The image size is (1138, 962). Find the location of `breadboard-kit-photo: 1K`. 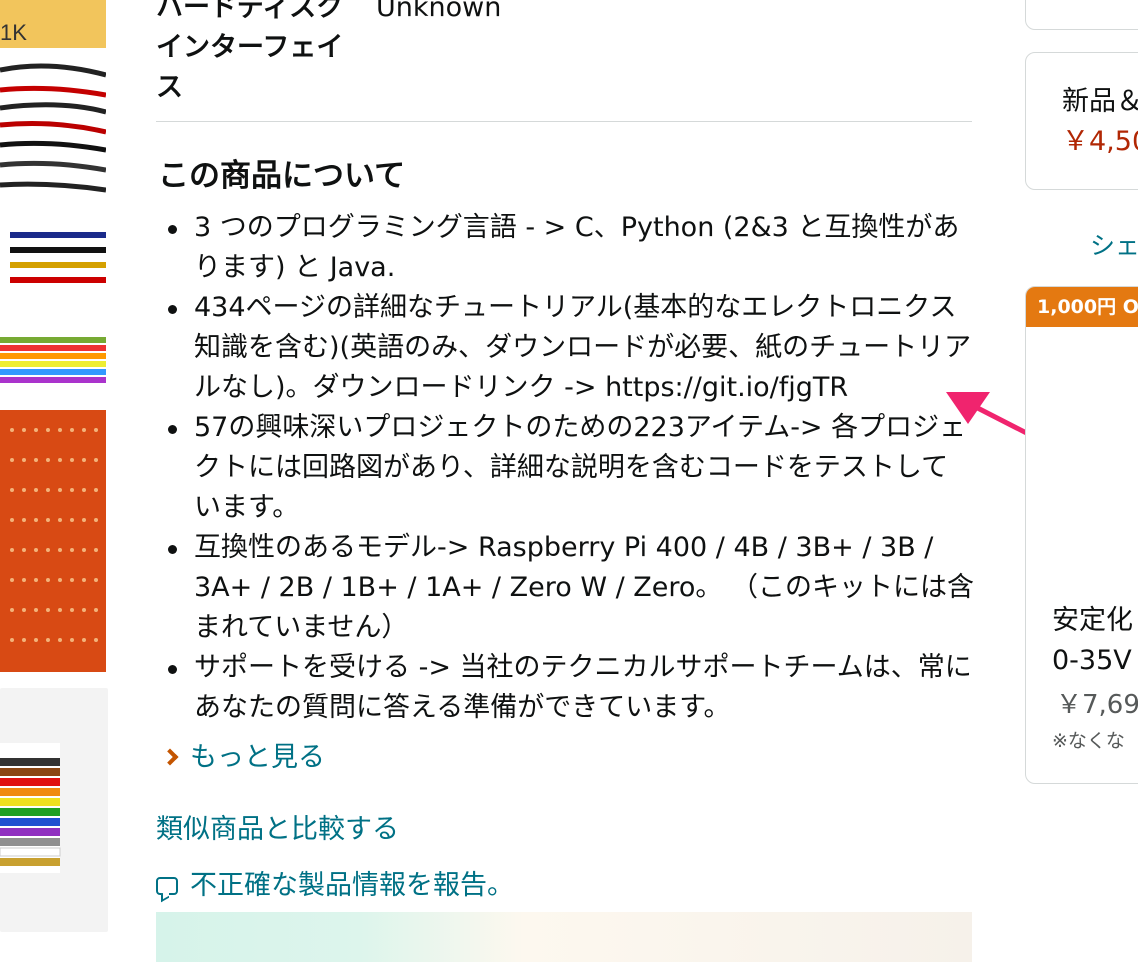

breadboard-kit-photo: 1K is located at coordinates (53, 336).